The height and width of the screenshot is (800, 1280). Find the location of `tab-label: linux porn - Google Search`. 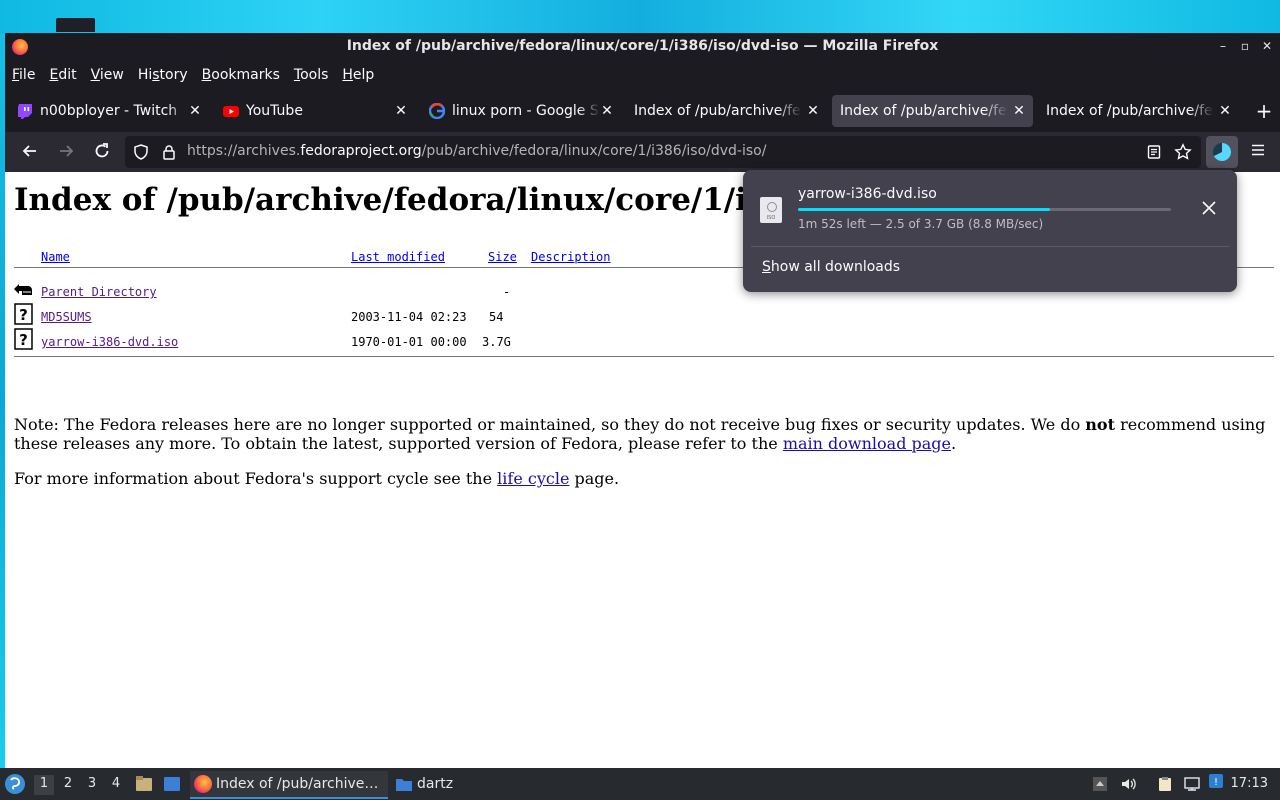

tab-label: linux porn - Google Search is located at coordinates (526, 111).